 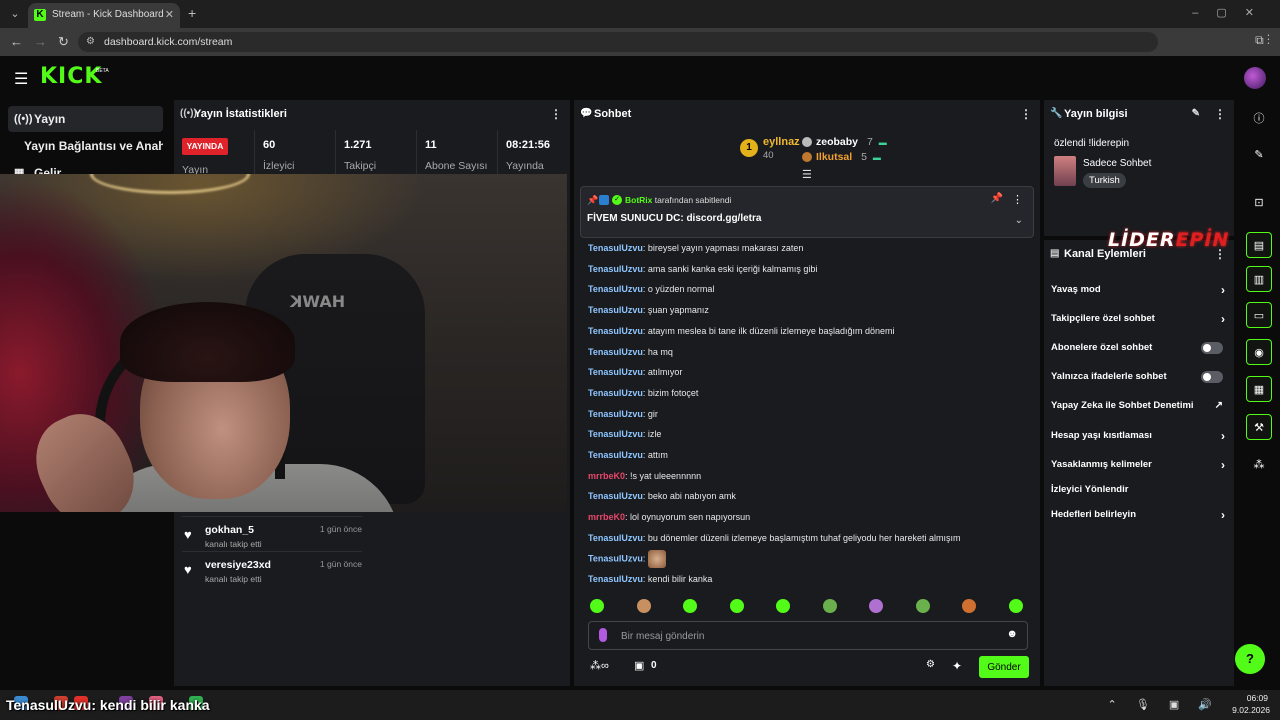 I want to click on chevron-down-icon: ⌄, so click(x=1019, y=220).